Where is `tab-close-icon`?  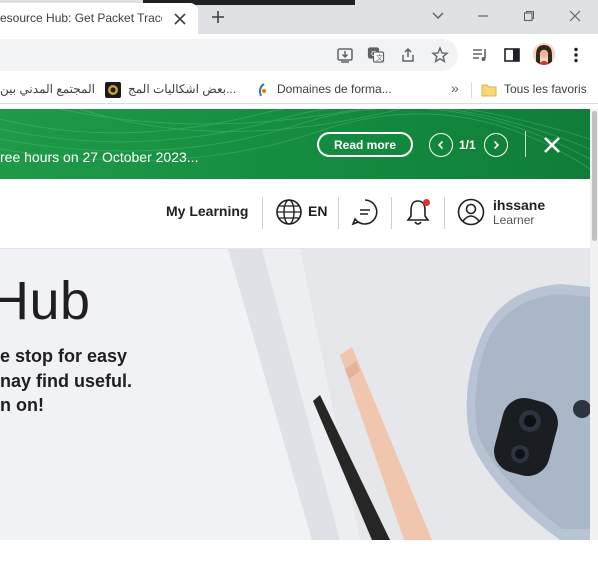
tab-close-icon is located at coordinates (180, 19).